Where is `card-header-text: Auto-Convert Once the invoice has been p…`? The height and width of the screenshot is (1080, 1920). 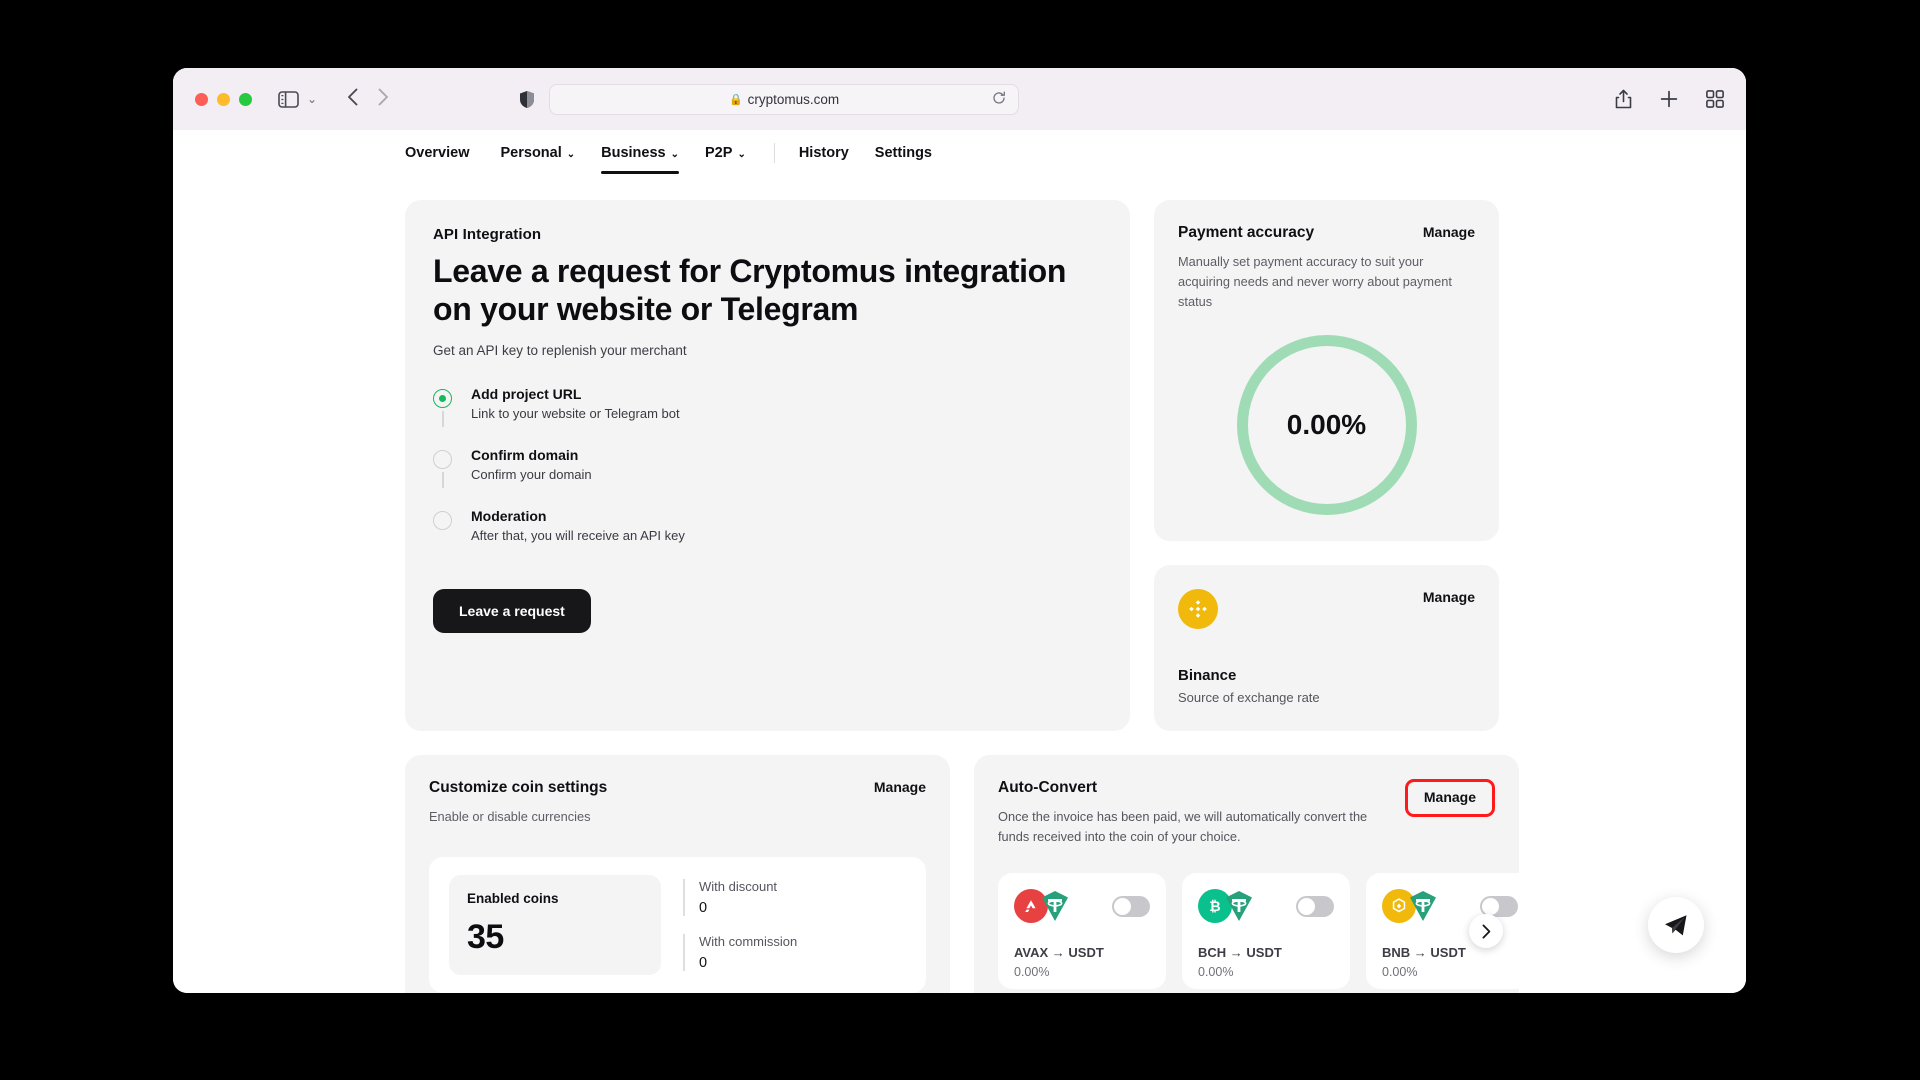
card-header-text: Auto-Convert Once the invoice has been p… is located at coordinates (1188, 813).